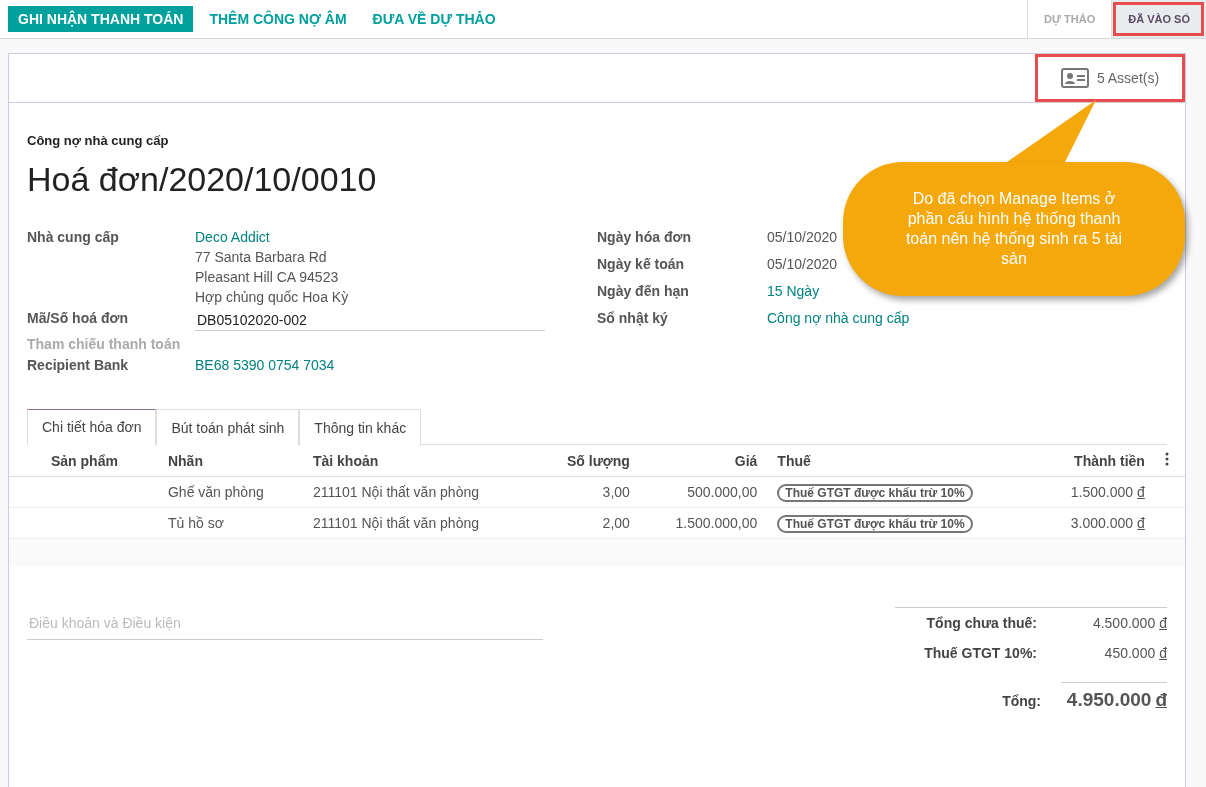 The image size is (1206, 787). Describe the element at coordinates (83, 461) in the screenshot. I see `column-header: Sản phẩm` at that location.